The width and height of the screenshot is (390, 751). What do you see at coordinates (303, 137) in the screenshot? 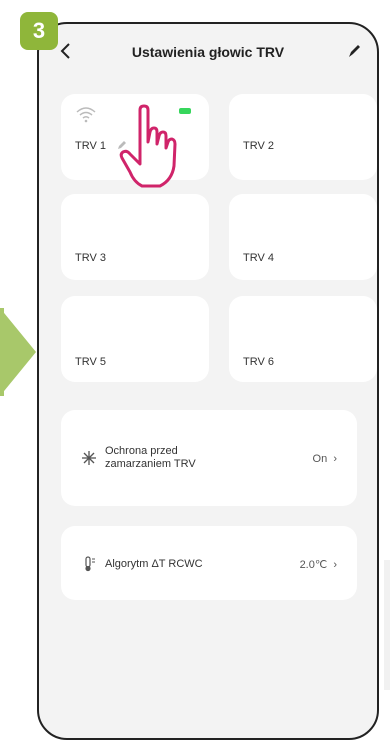
I see `trv-tile-2: TRV 2` at bounding box center [303, 137].